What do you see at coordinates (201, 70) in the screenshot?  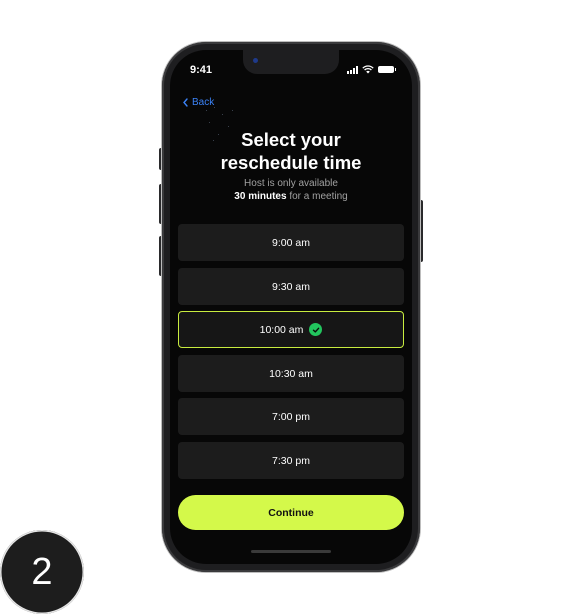 I see `status-time: 9:41` at bounding box center [201, 70].